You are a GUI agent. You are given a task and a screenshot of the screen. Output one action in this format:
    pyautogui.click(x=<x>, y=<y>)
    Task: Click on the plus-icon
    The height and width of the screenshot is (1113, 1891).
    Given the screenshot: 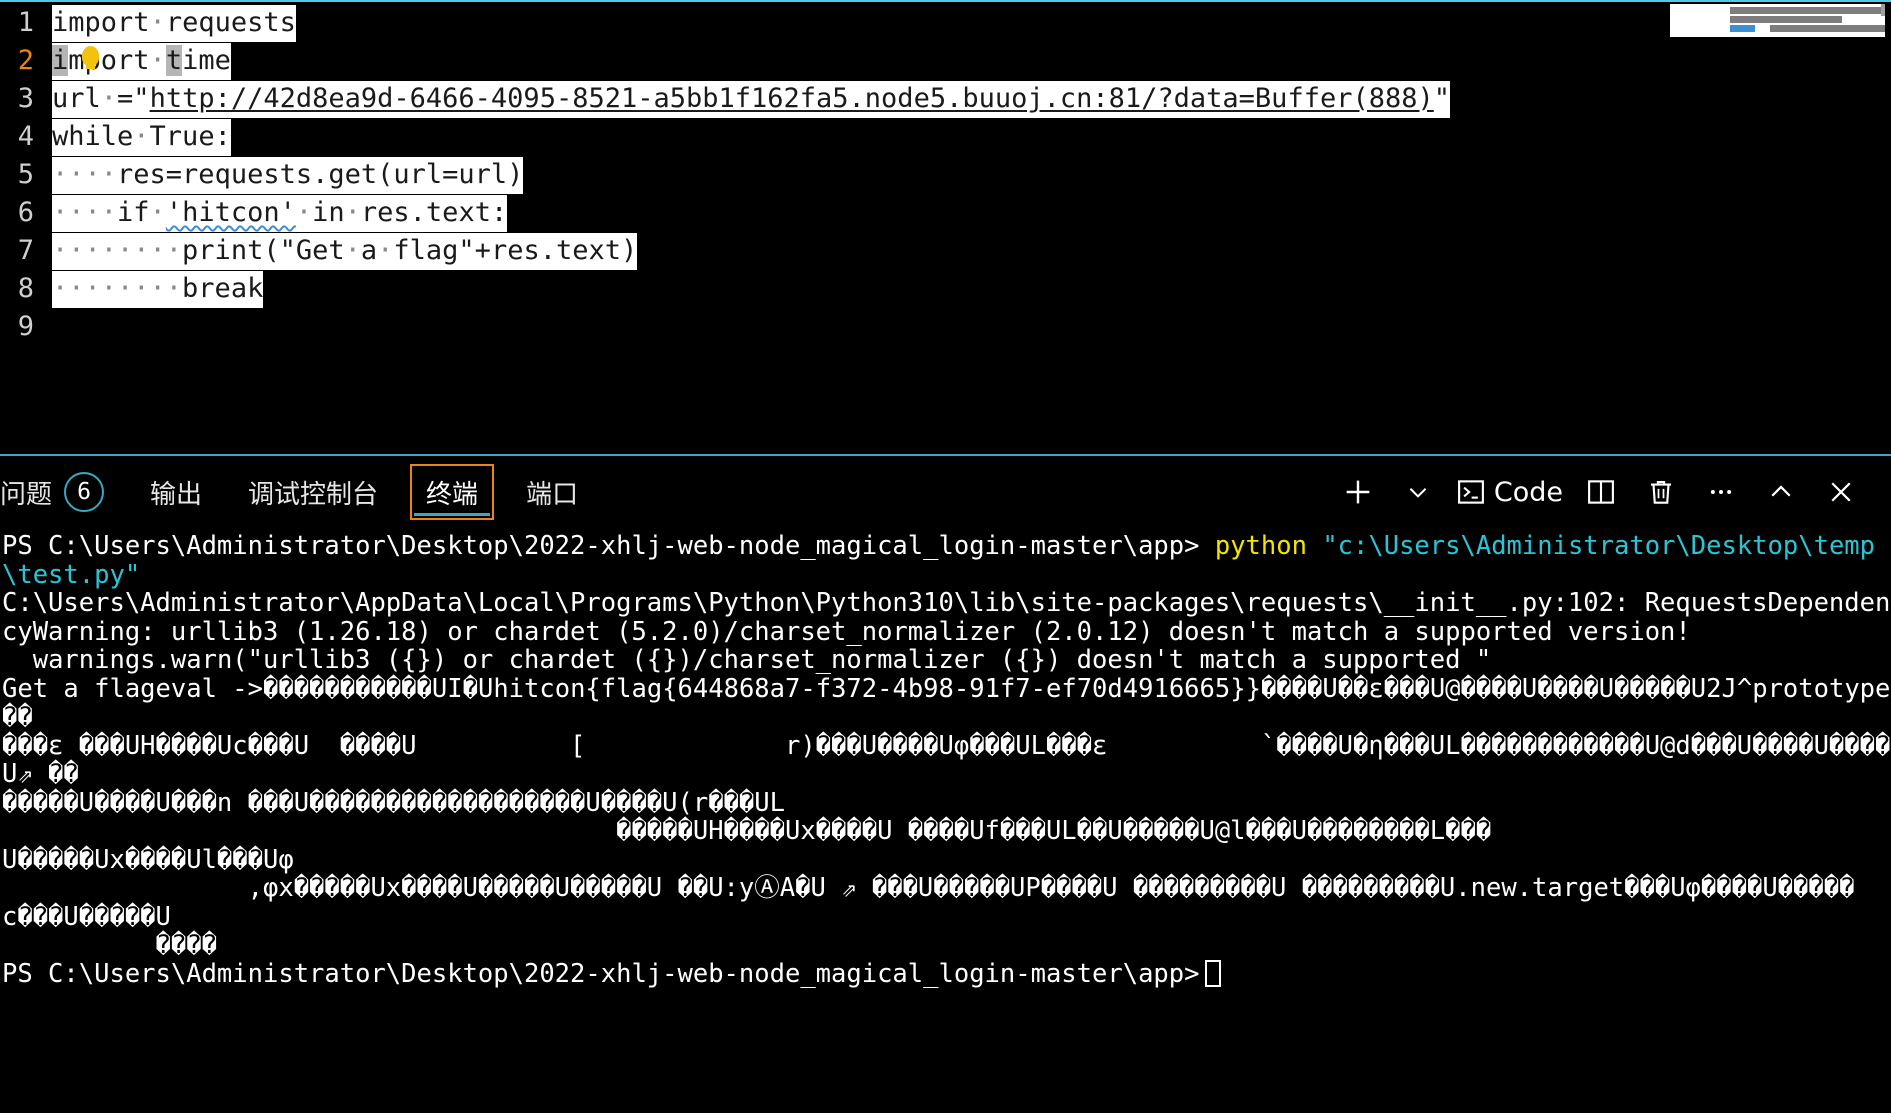 What is the action you would take?
    pyautogui.click(x=1358, y=492)
    